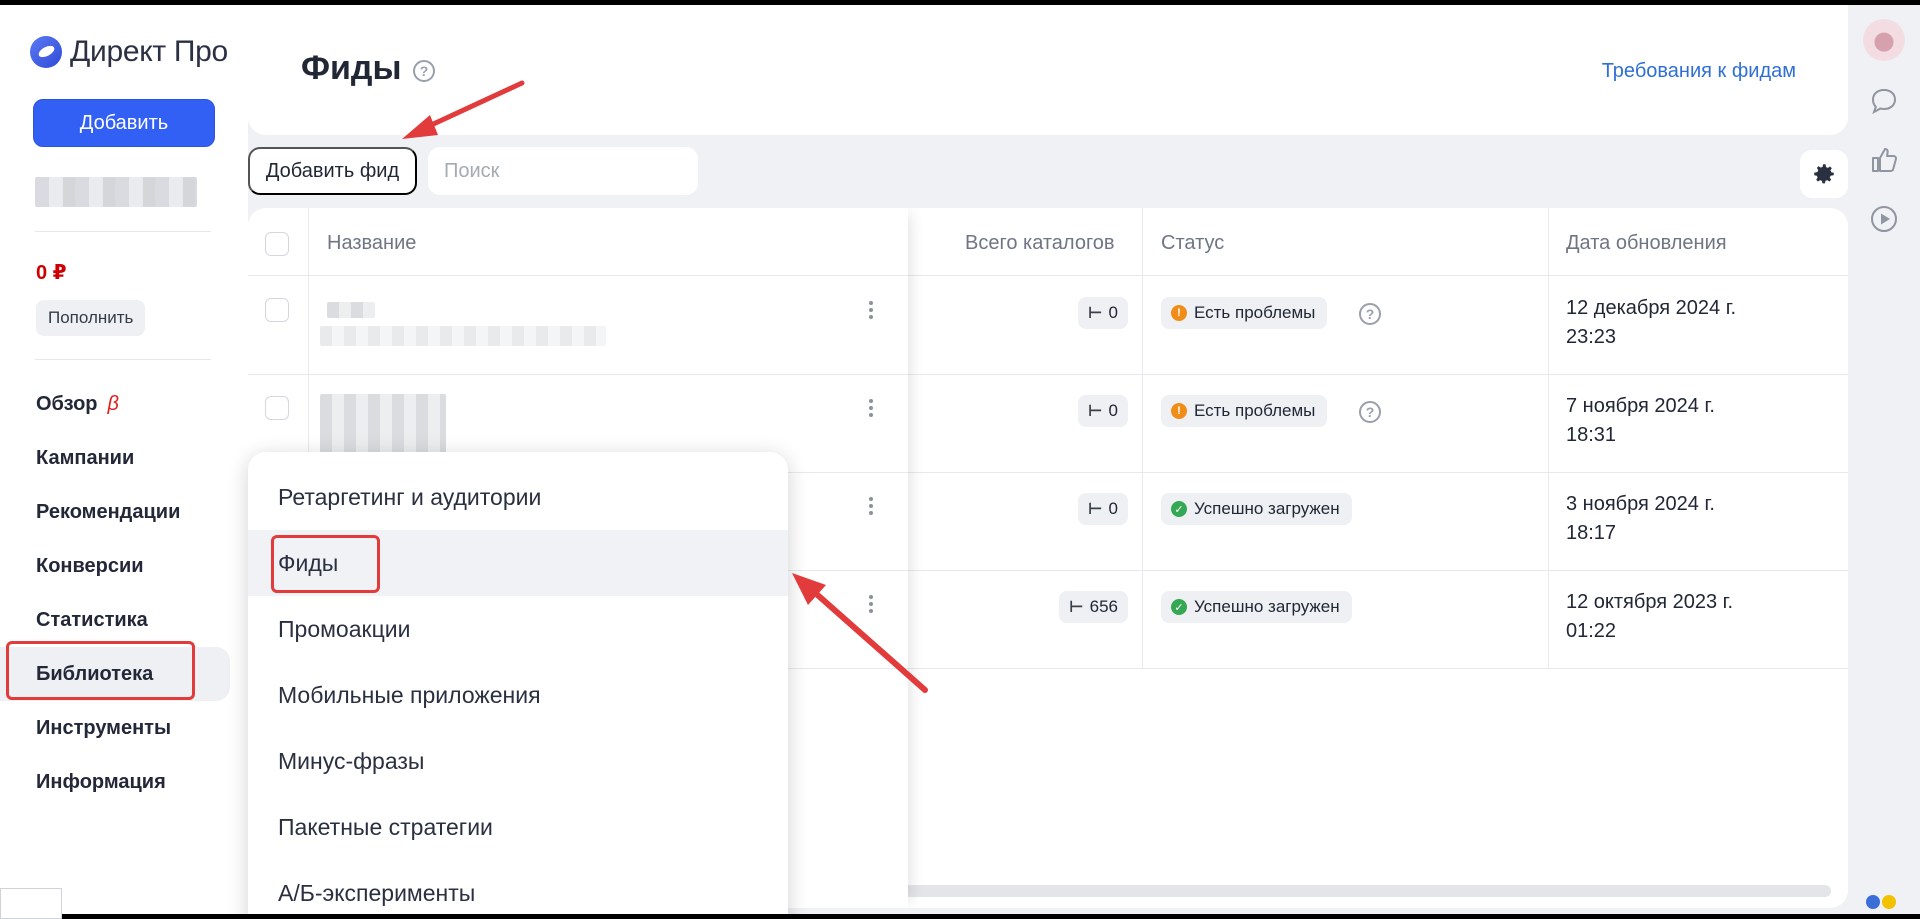 The width and height of the screenshot is (1920, 919). What do you see at coordinates (113, 403) in the screenshot?
I see `beta-badge: β` at bounding box center [113, 403].